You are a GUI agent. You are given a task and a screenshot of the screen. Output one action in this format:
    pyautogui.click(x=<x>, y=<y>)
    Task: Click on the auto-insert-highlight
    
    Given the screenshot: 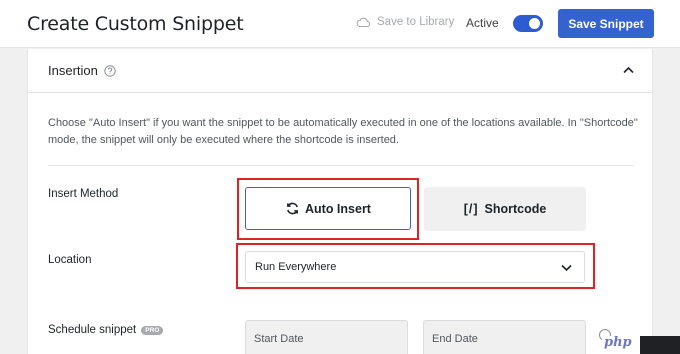 What is the action you would take?
    pyautogui.click(x=328, y=209)
    